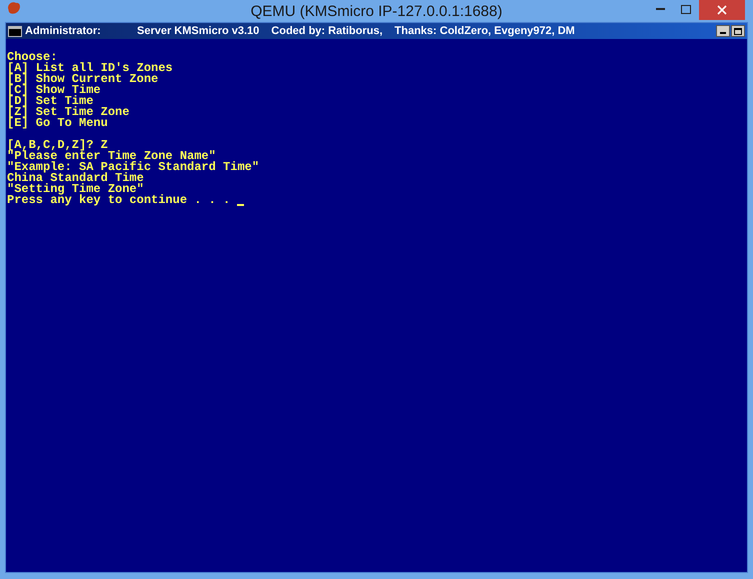 The image size is (753, 579). I want to click on close-button, so click(722, 10).